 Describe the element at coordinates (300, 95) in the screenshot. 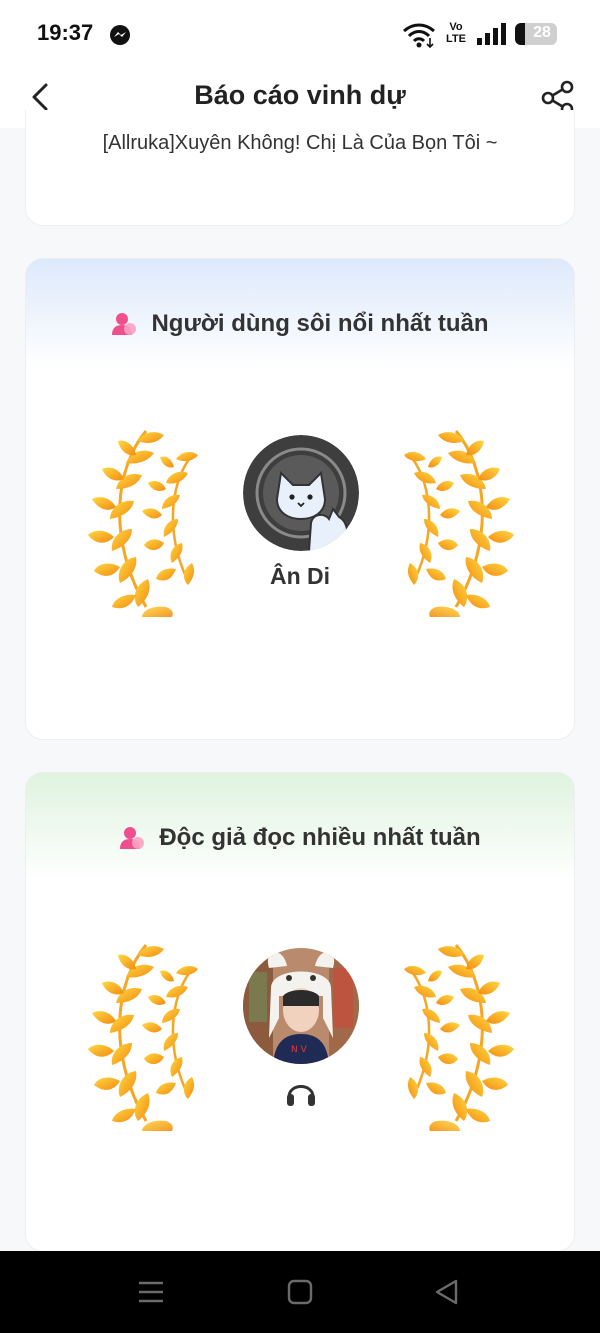

I see `page-title: Báo cáo vinh dự` at that location.